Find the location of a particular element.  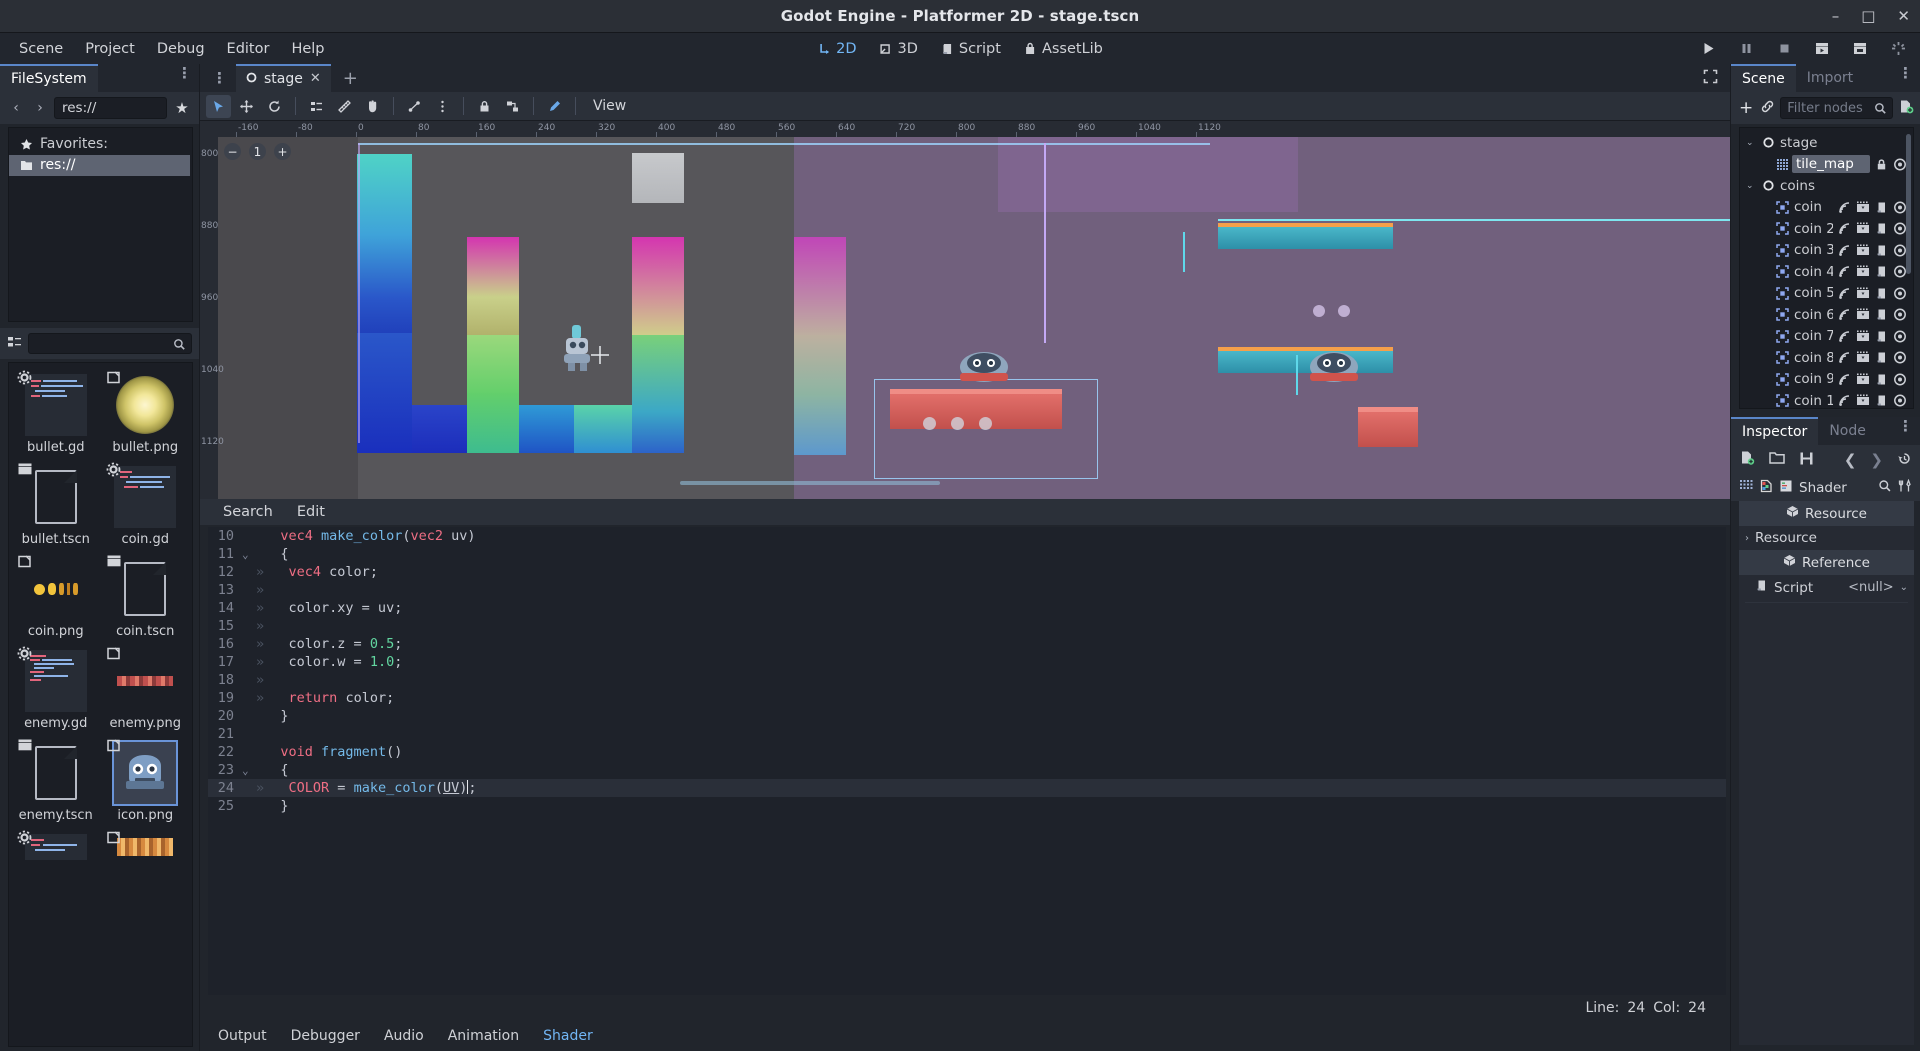

tree-options-icon is located at coordinates (1906, 108).